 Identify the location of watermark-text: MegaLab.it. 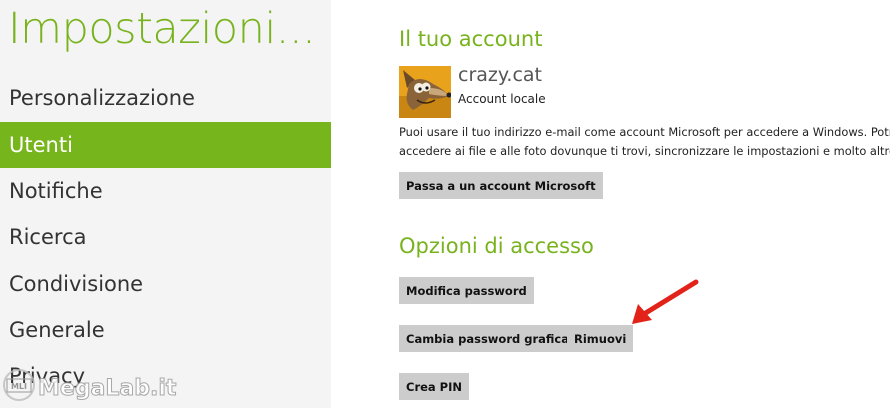
(107, 388).